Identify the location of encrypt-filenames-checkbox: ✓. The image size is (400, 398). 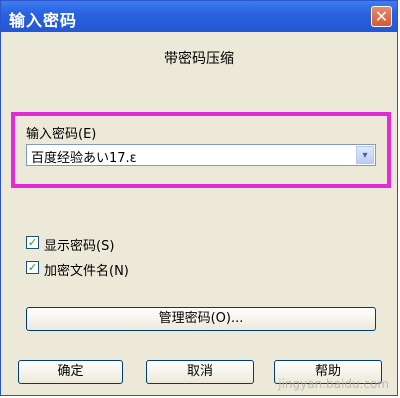
(32, 267).